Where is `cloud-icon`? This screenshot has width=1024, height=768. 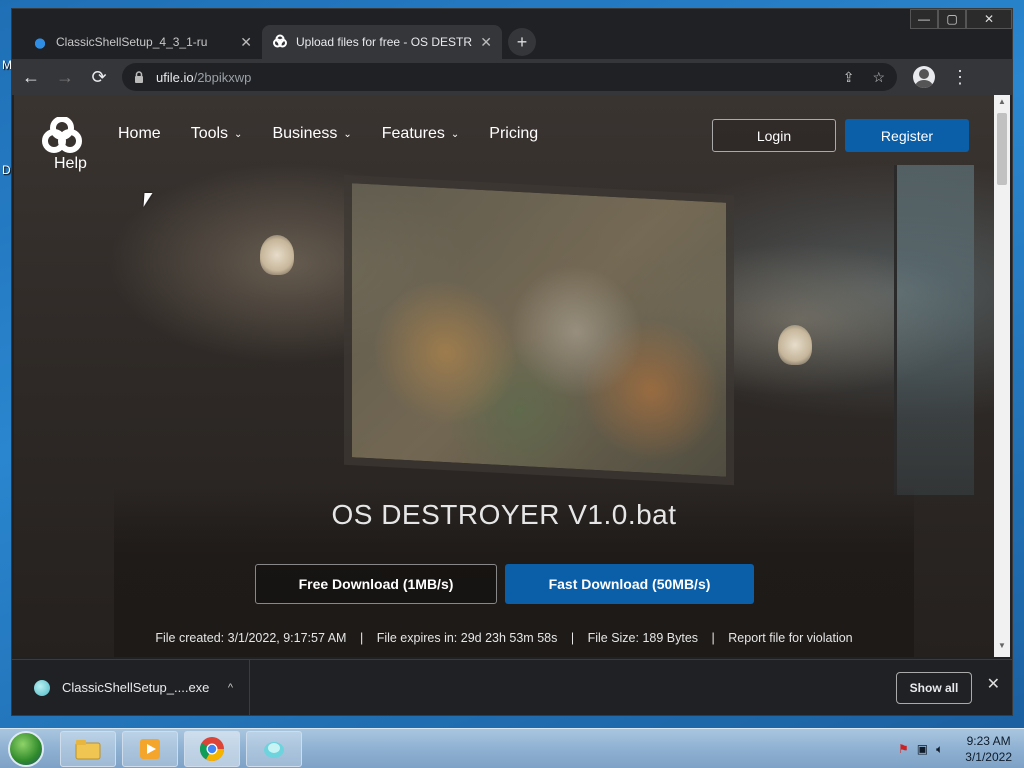
cloud-icon is located at coordinates (40, 42).